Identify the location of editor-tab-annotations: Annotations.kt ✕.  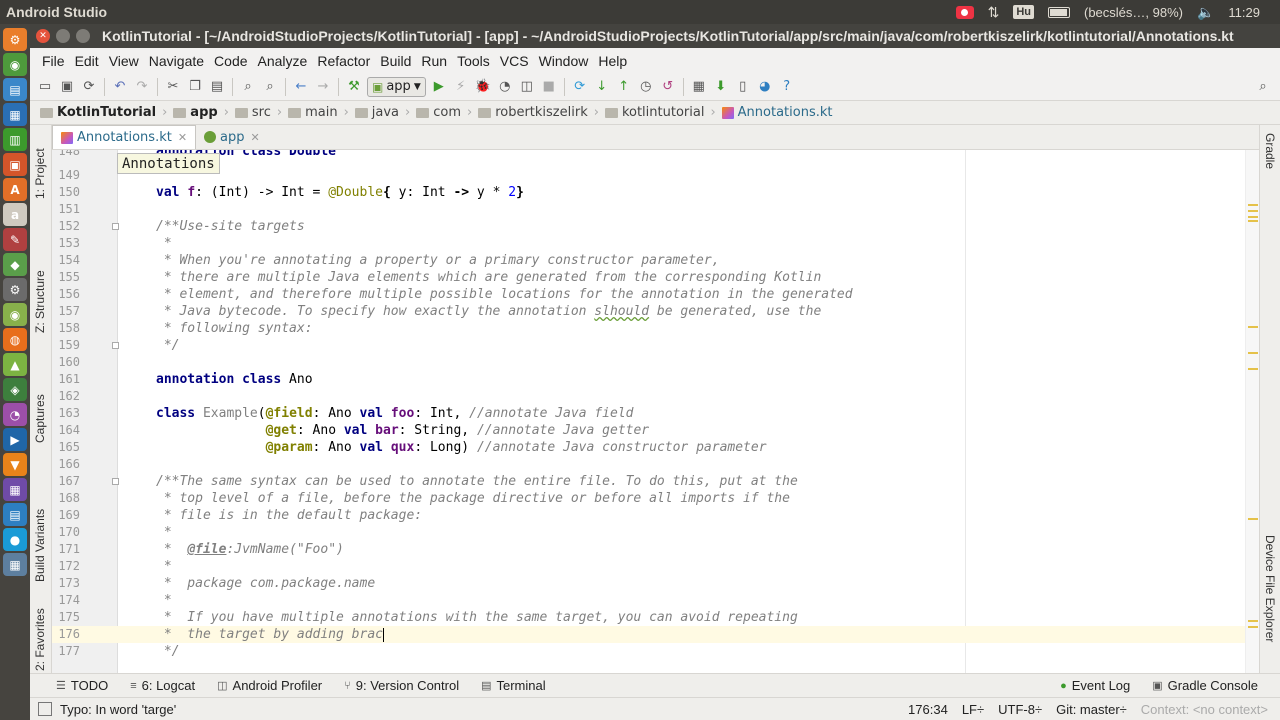
(124, 137).